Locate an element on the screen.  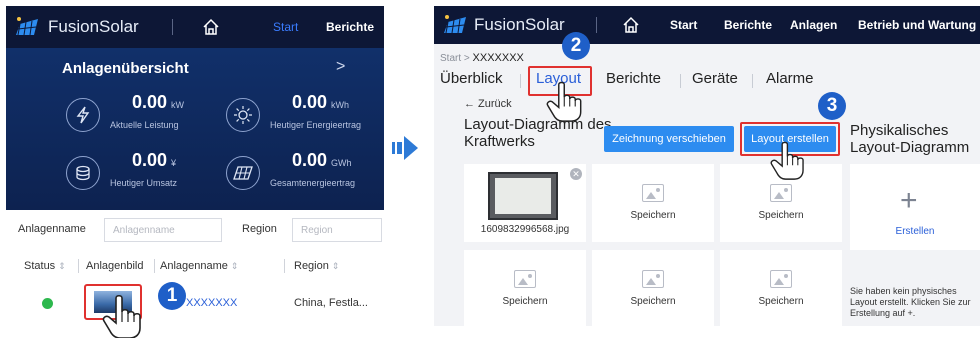
layout-image-card: 1609832996568.jpg is located at coordinates (525, 203).